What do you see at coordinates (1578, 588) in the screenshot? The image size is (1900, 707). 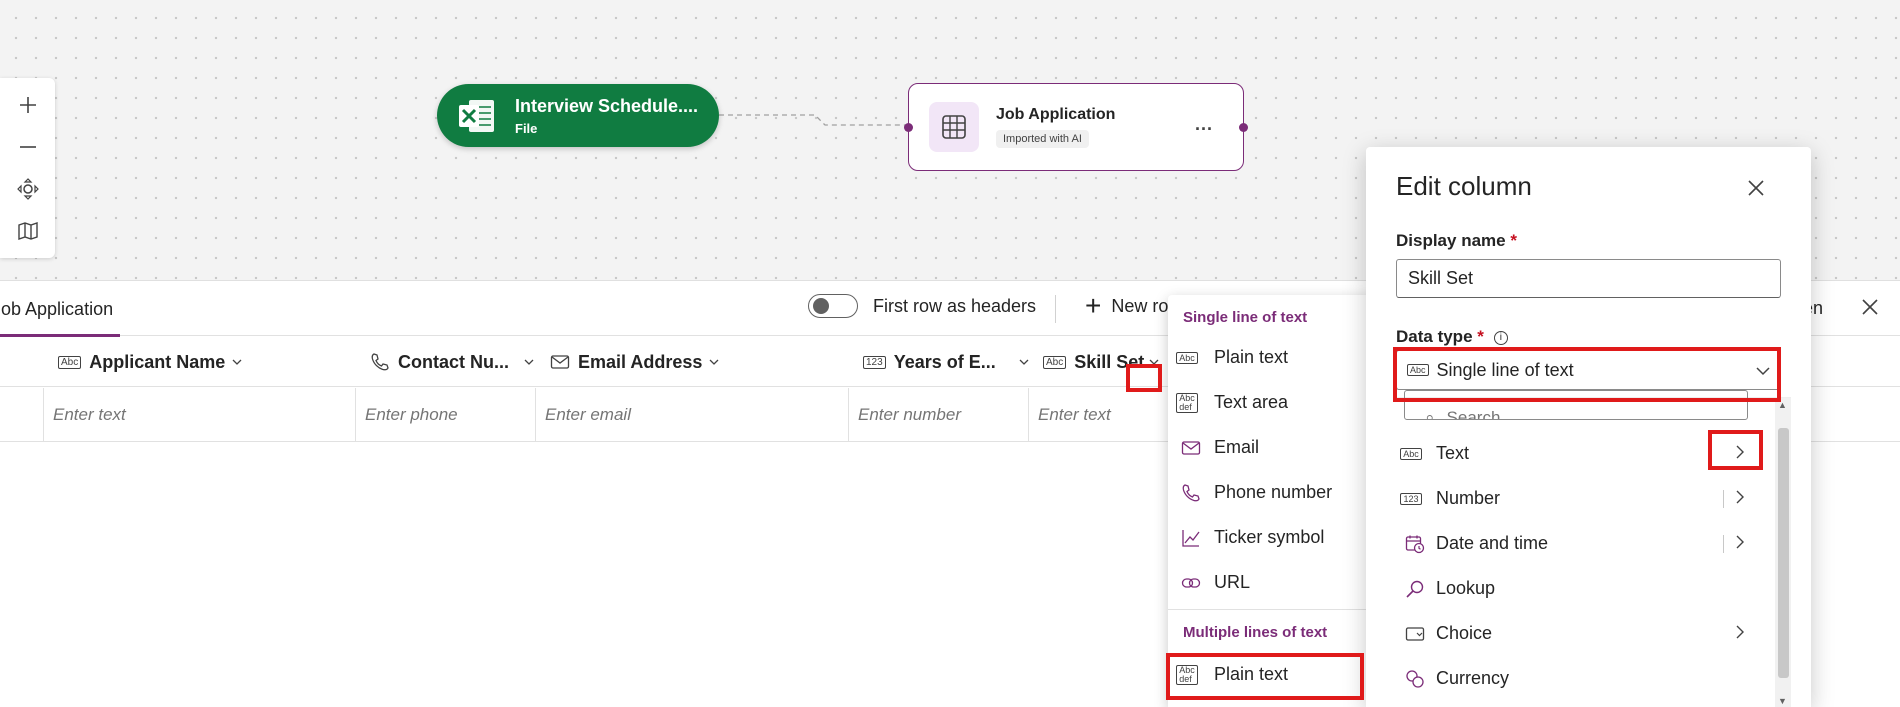 I see `option-lookup: Lookup` at bounding box center [1578, 588].